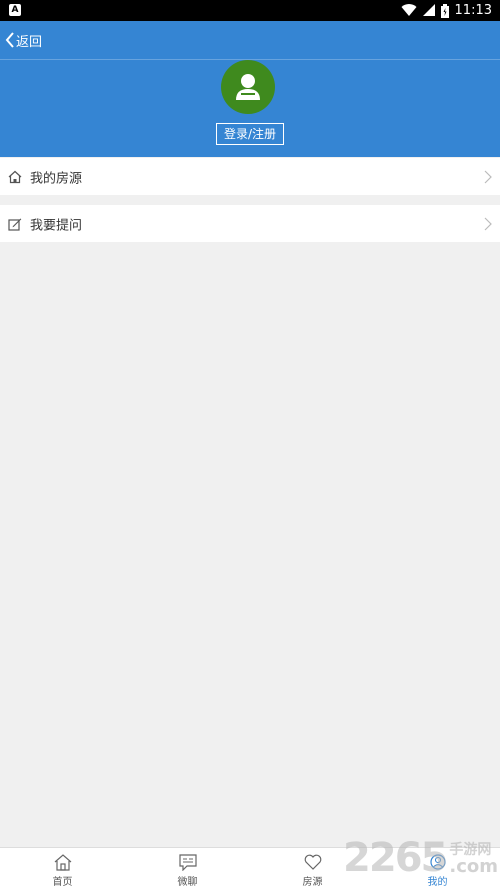 Image resolution: width=500 pixels, height=889 pixels. Describe the element at coordinates (444, 10) in the screenshot. I see `battery-icon` at that location.